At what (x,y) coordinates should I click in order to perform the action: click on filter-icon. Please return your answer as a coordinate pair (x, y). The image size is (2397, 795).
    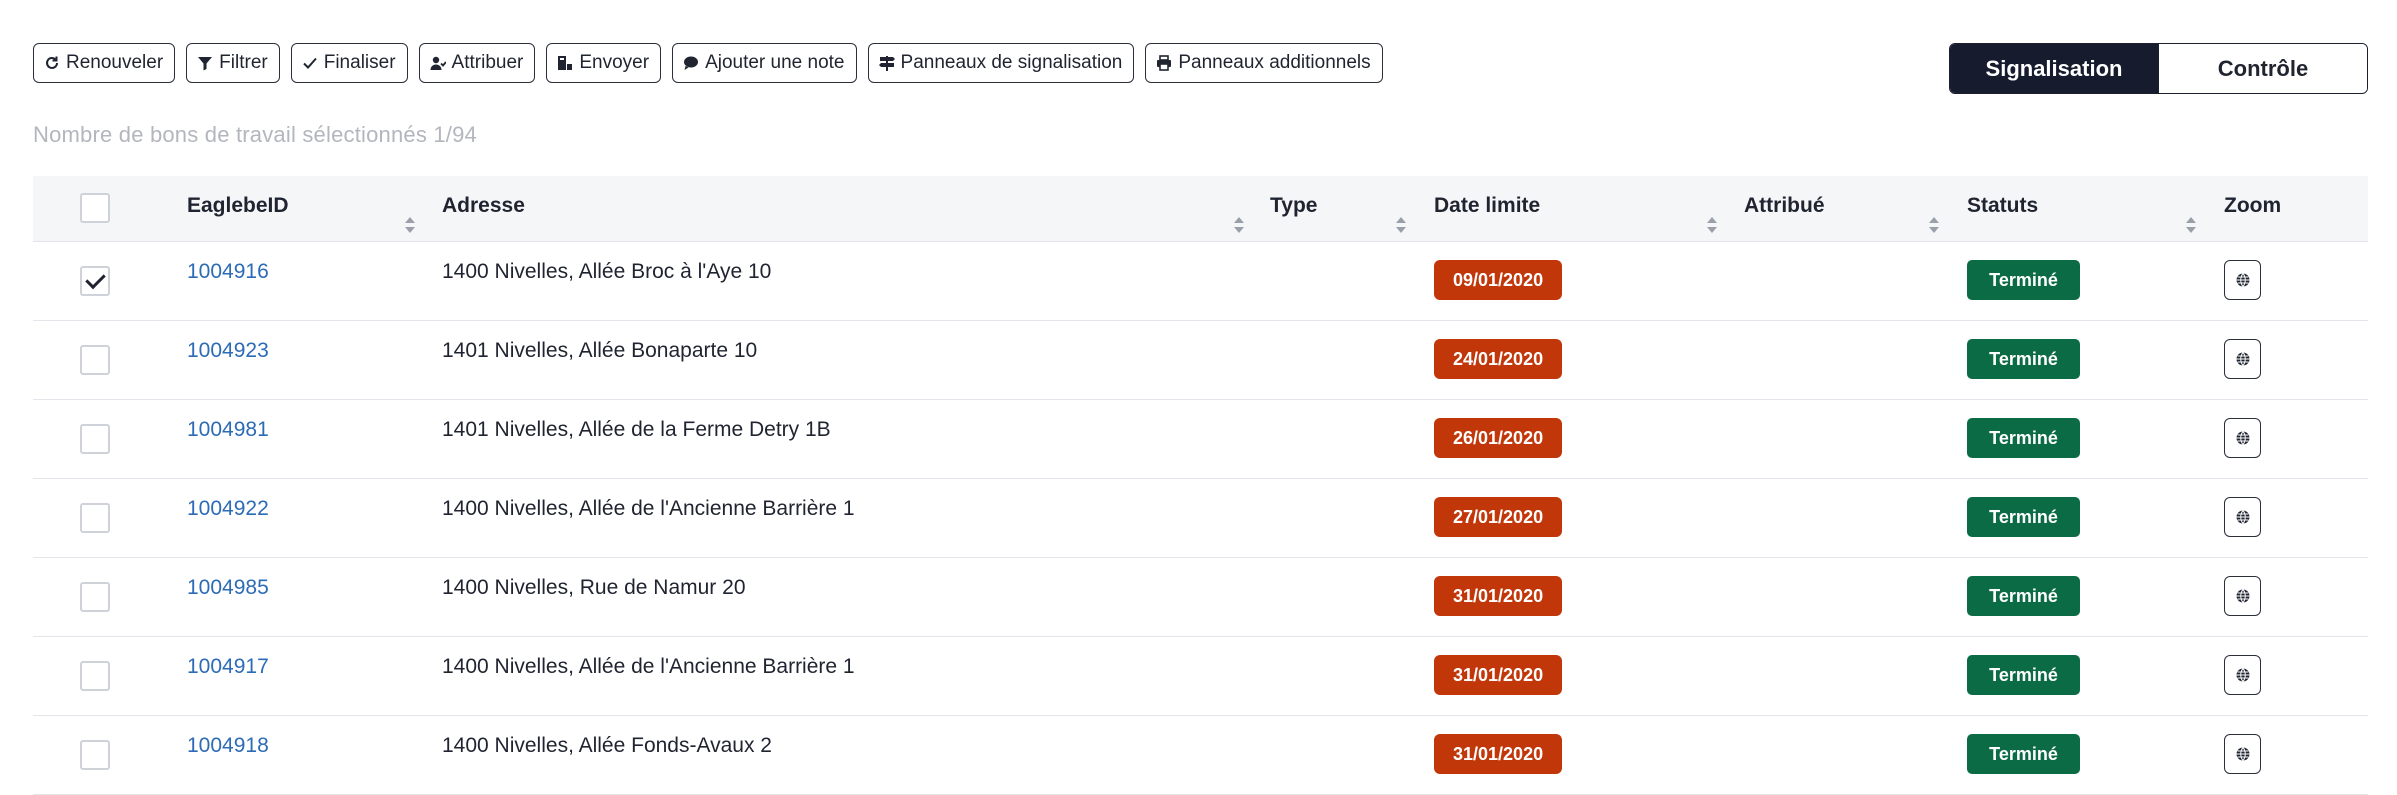
    Looking at the image, I should click on (205, 63).